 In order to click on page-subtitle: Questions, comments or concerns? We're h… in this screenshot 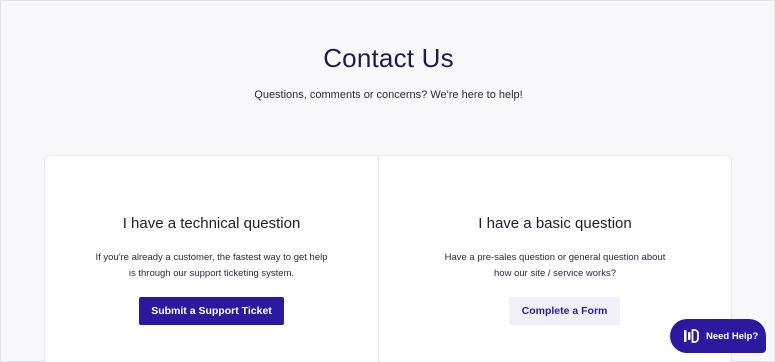, I will do `click(388, 95)`.